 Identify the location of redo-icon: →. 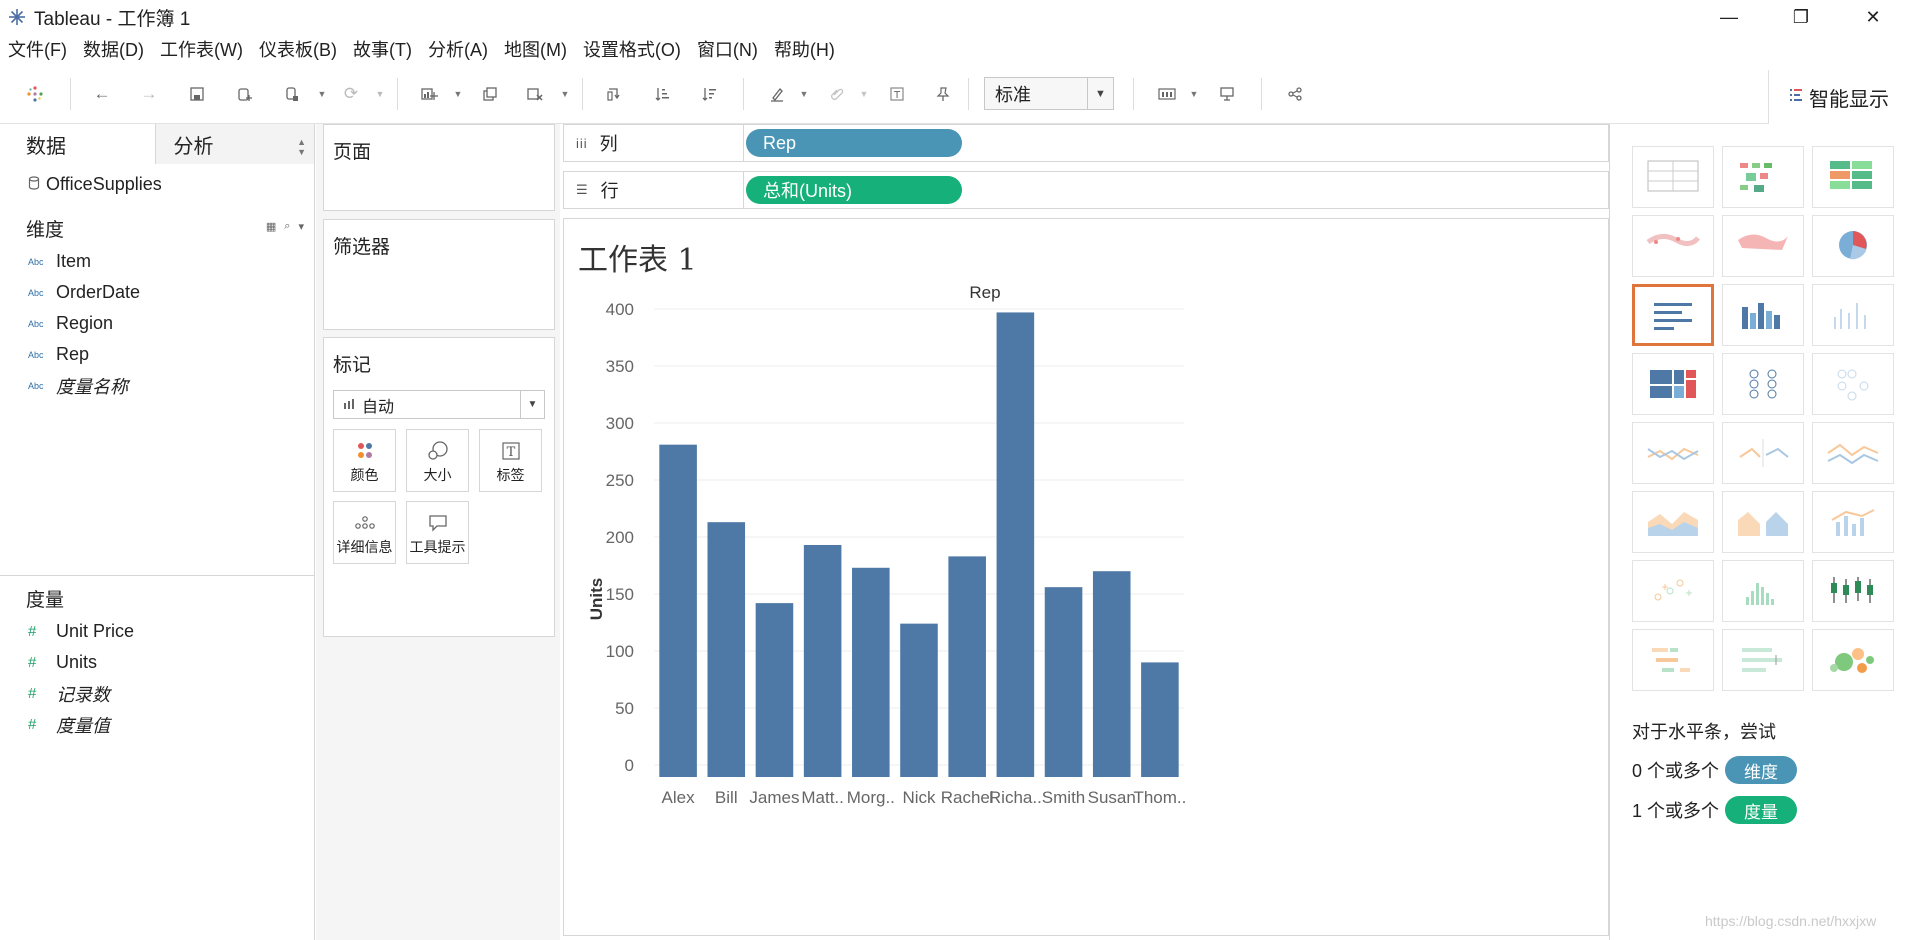
(149, 94).